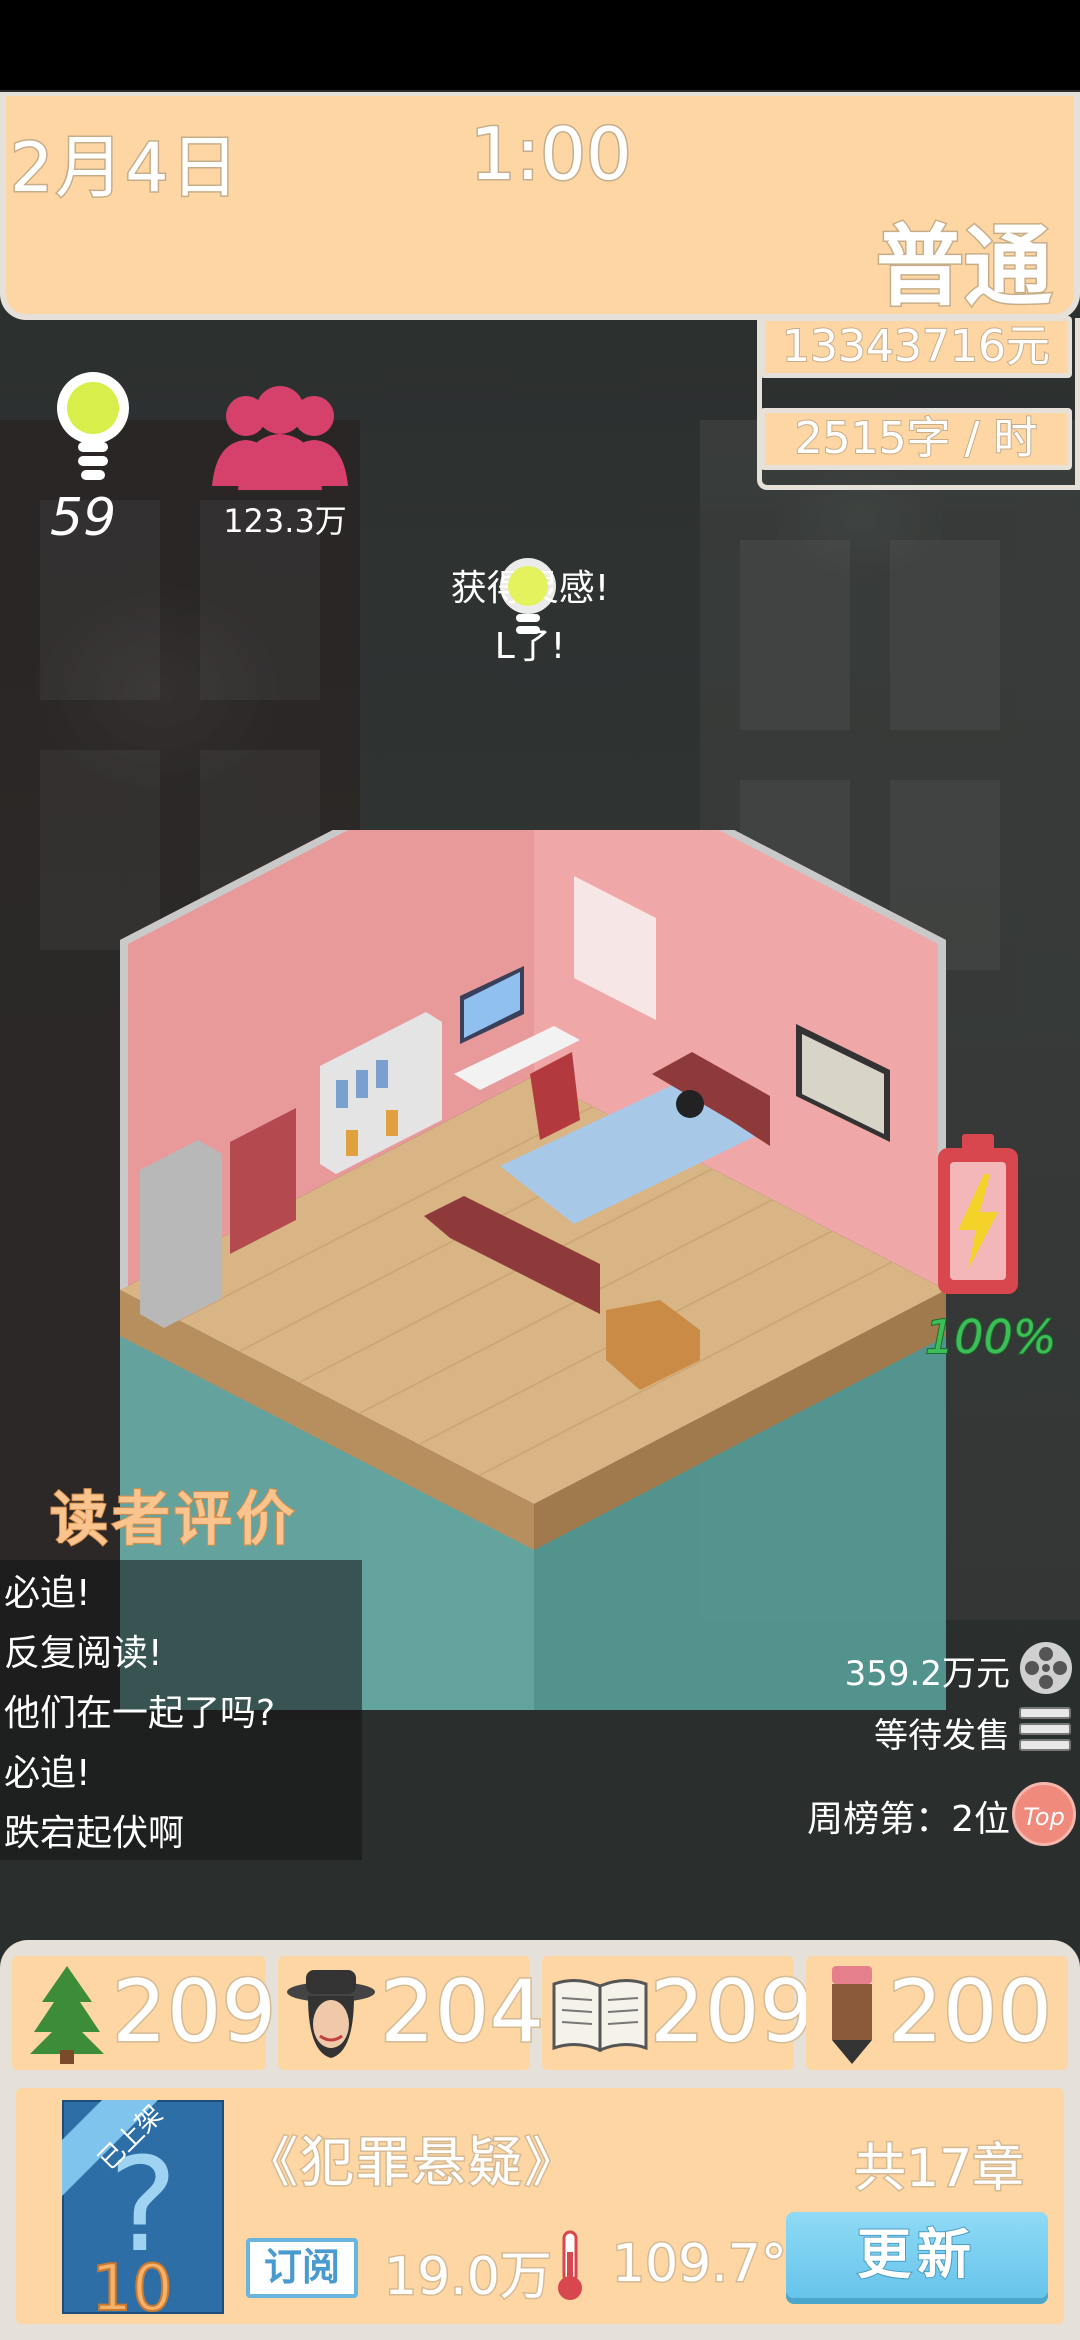 This screenshot has width=1080, height=2340. I want to click on review-item: 反复阅读!, so click(83, 1653).